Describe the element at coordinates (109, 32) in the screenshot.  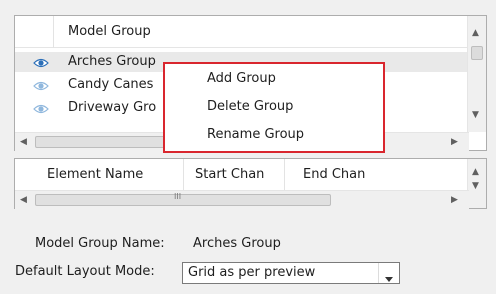
I see `column-header-model-group: Model Group` at that location.